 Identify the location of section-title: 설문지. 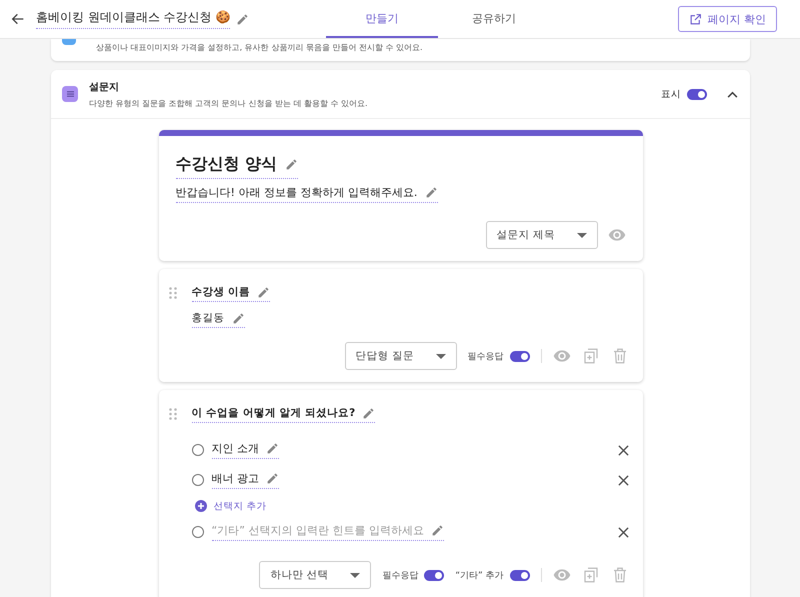
(104, 87).